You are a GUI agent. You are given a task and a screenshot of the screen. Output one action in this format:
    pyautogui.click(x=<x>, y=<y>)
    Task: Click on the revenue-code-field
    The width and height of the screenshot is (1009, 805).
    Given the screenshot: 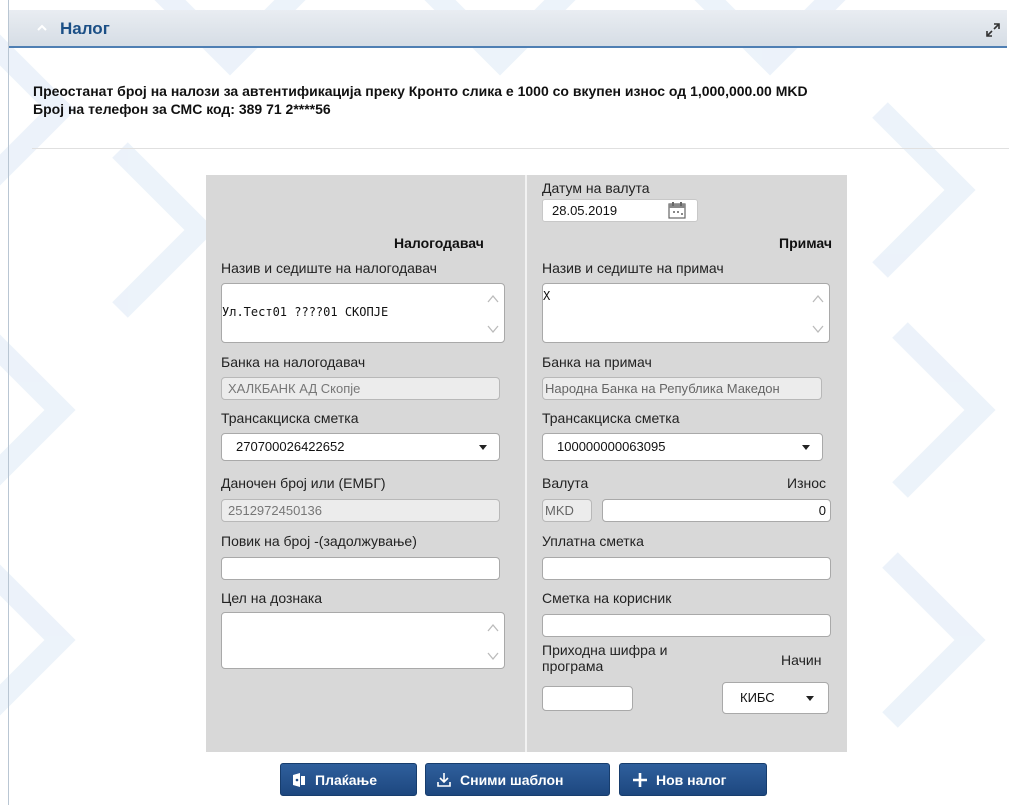 What is the action you would take?
    pyautogui.click(x=587, y=698)
    